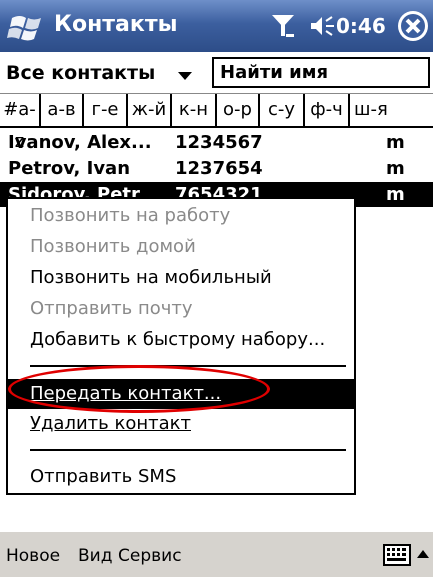 Image resolution: width=433 pixels, height=577 pixels. Describe the element at coordinates (111, 308) in the screenshot. I see `menu-item-label: Отправить почту` at that location.